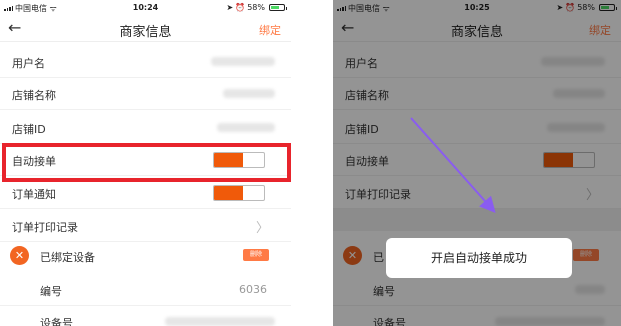 The height and width of the screenshot is (326, 621). Describe the element at coordinates (145, 256) in the screenshot. I see `device-section-header: ✕ 已绑定设备 删除` at that location.